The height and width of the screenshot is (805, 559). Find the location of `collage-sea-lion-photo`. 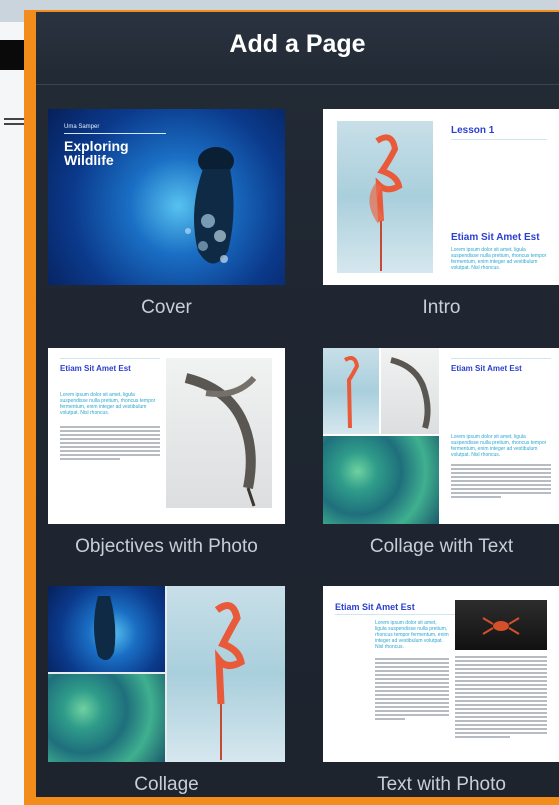

collage-sea-lion-photo is located at coordinates (106, 629).